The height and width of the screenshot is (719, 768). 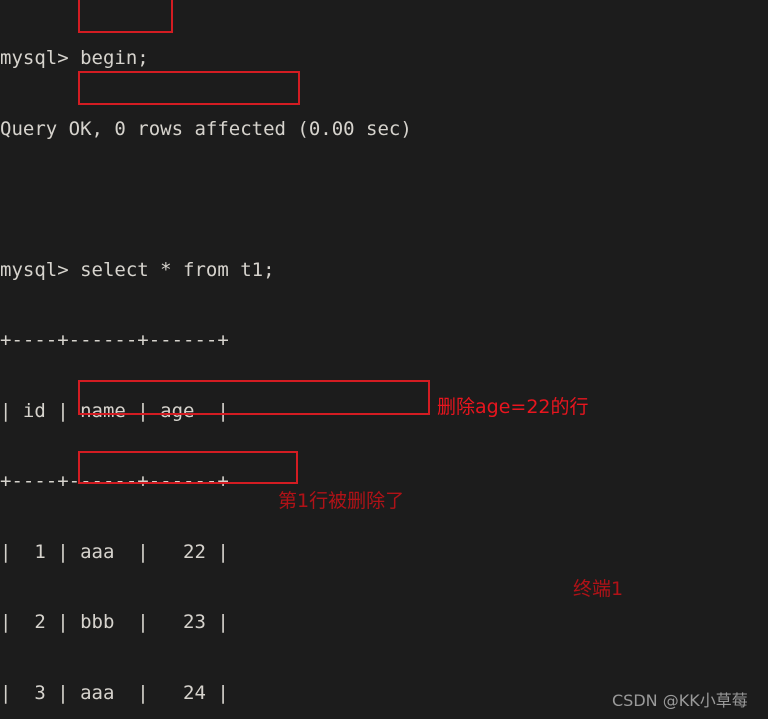 What do you see at coordinates (137, 269) in the screenshot?
I see `terminal-line: mysql> select * from t1;` at bounding box center [137, 269].